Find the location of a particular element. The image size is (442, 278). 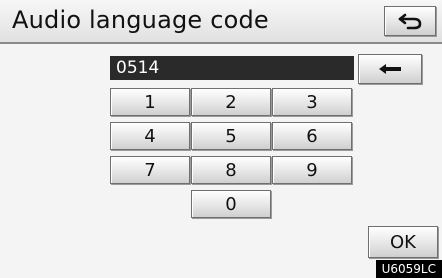

key-8: 8 is located at coordinates (231, 170).